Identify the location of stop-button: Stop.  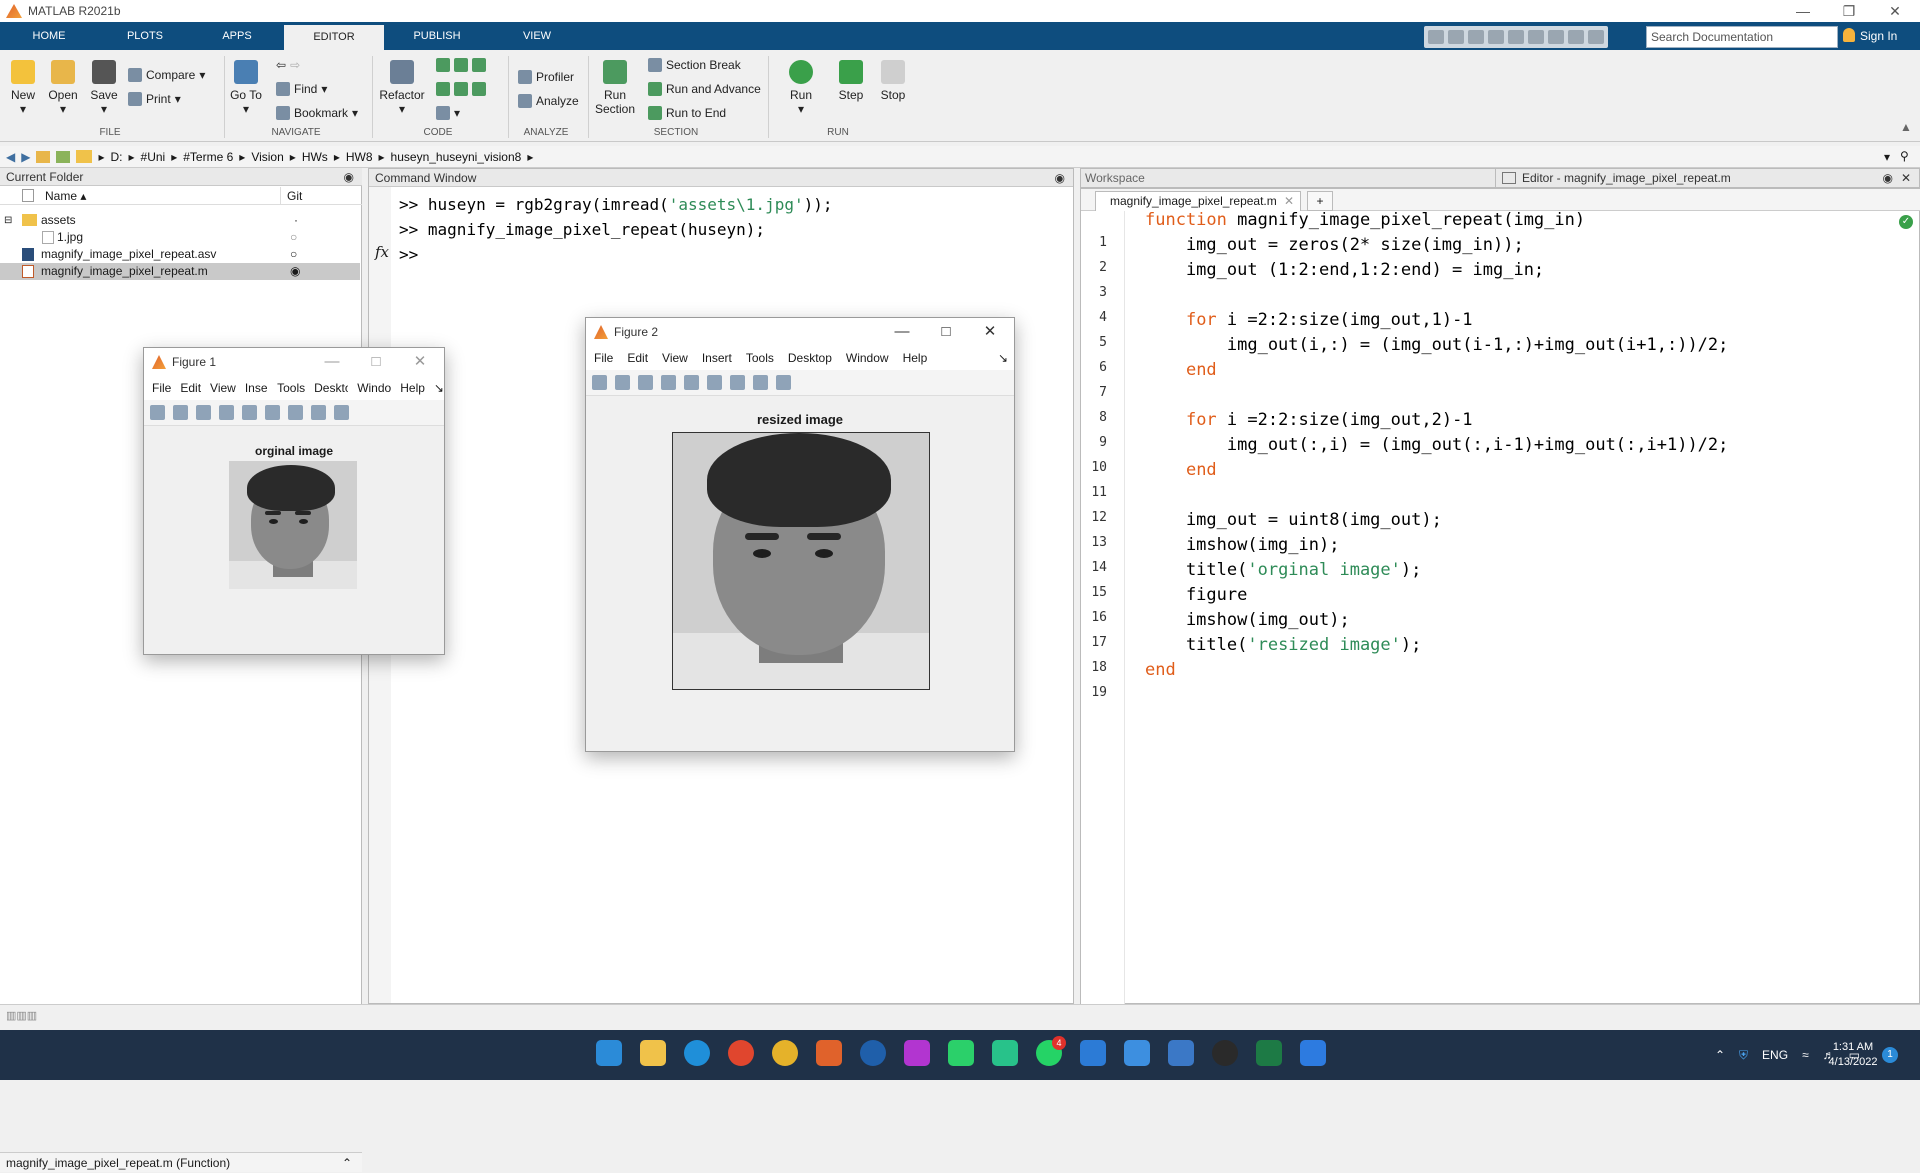
(893, 81).